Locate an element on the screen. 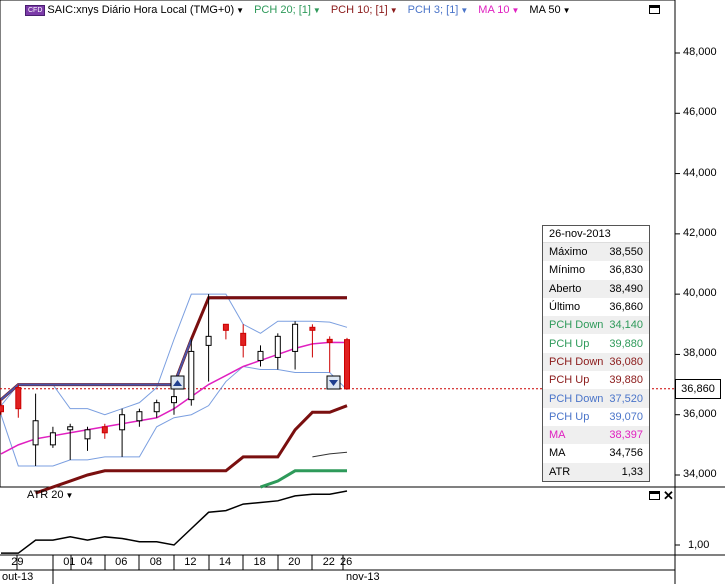 The width and height of the screenshot is (725, 584). data-window-value: 38,397 is located at coordinates (626, 435).